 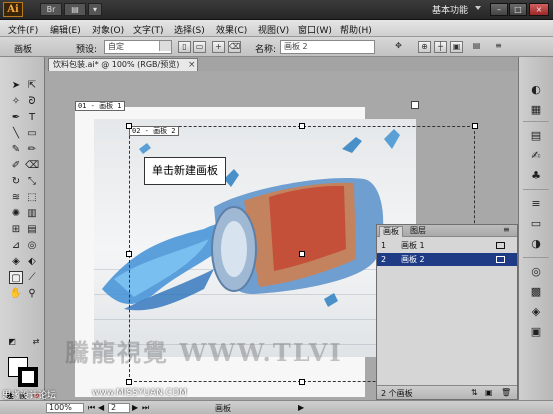 What do you see at coordinates (23, 50) in the screenshot?
I see `current-tool-label: 画板` at bounding box center [23, 50].